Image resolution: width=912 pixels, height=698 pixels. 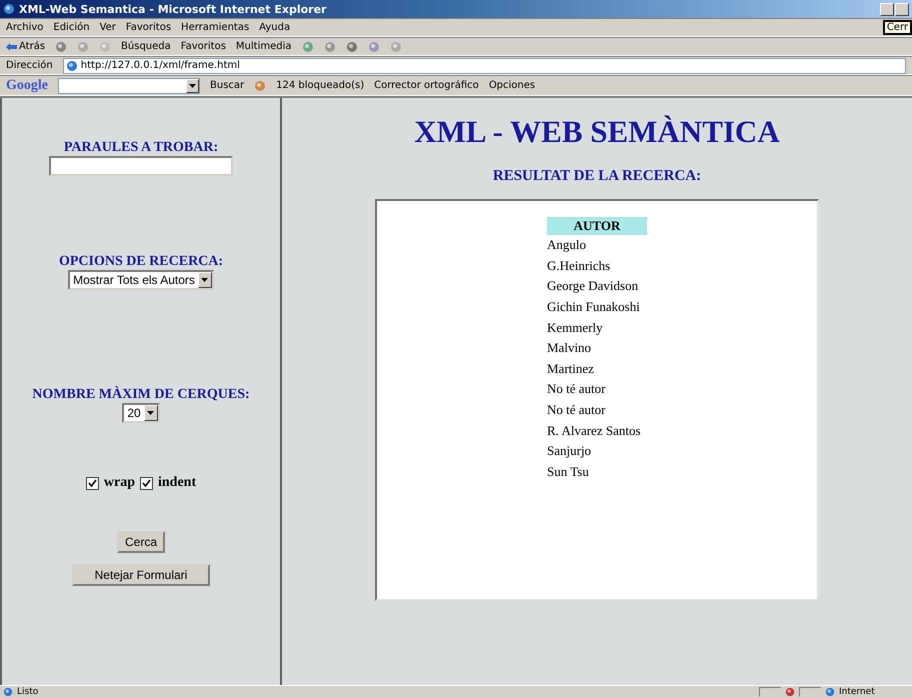 I want to click on spellcheck-button: Corrector ortográfico, so click(x=426, y=85).